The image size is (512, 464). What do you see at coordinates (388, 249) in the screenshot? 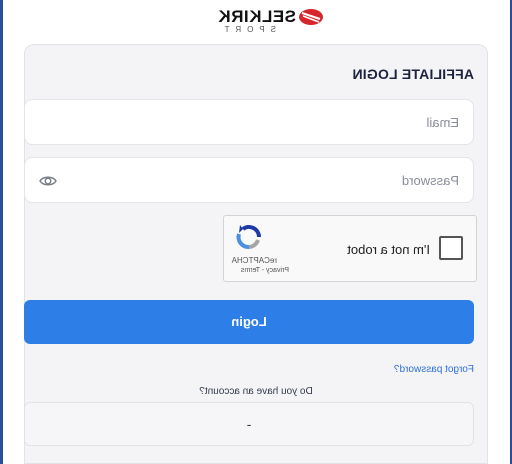
I see `captcha-label: I'm not a robot` at bounding box center [388, 249].